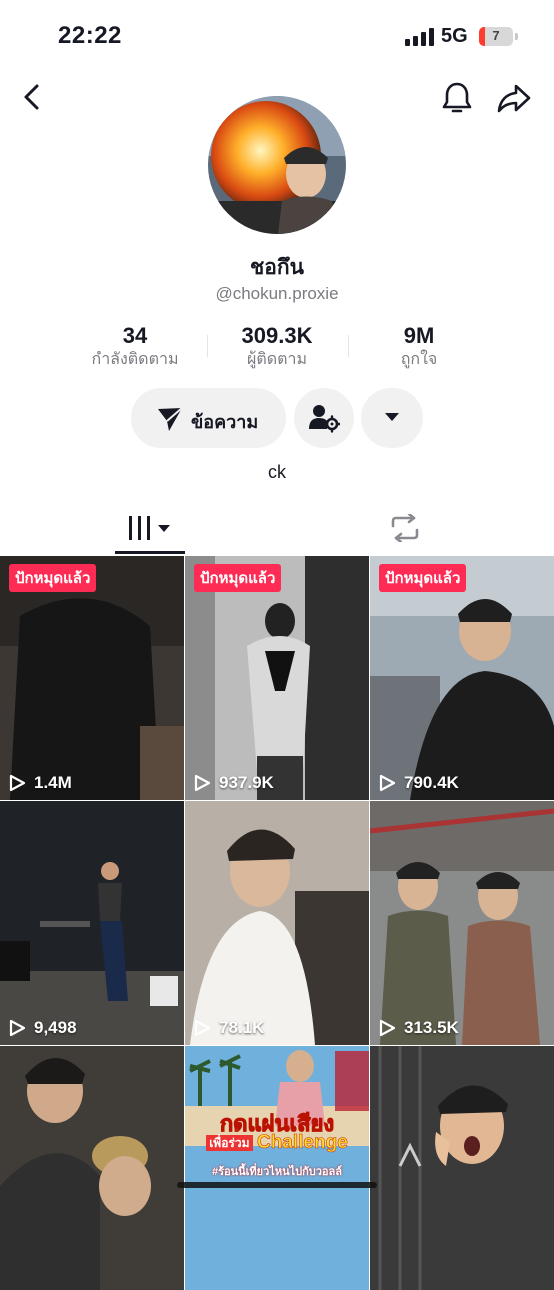 This screenshot has width=554, height=1290. I want to click on caret-down-icon, so click(392, 417).